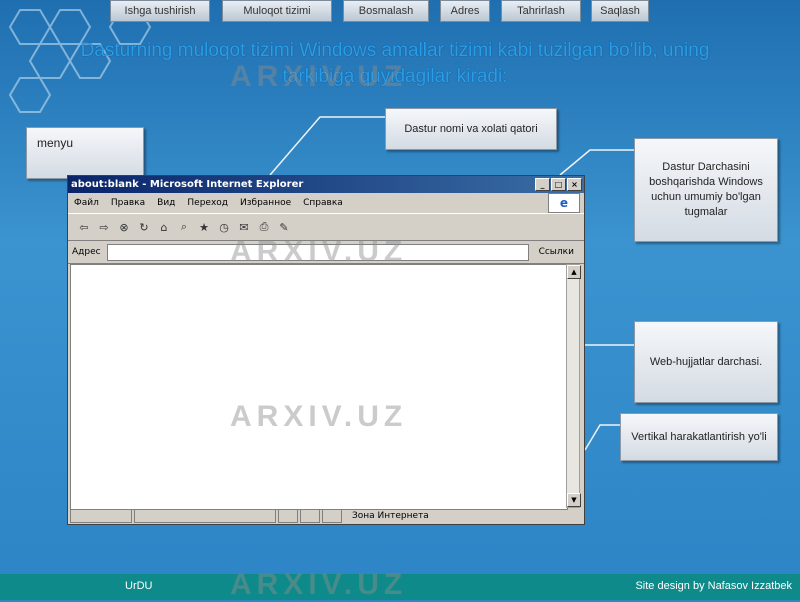 This screenshot has width=800, height=602. What do you see at coordinates (323, 203) in the screenshot?
I see `menu-help: Справка` at bounding box center [323, 203].